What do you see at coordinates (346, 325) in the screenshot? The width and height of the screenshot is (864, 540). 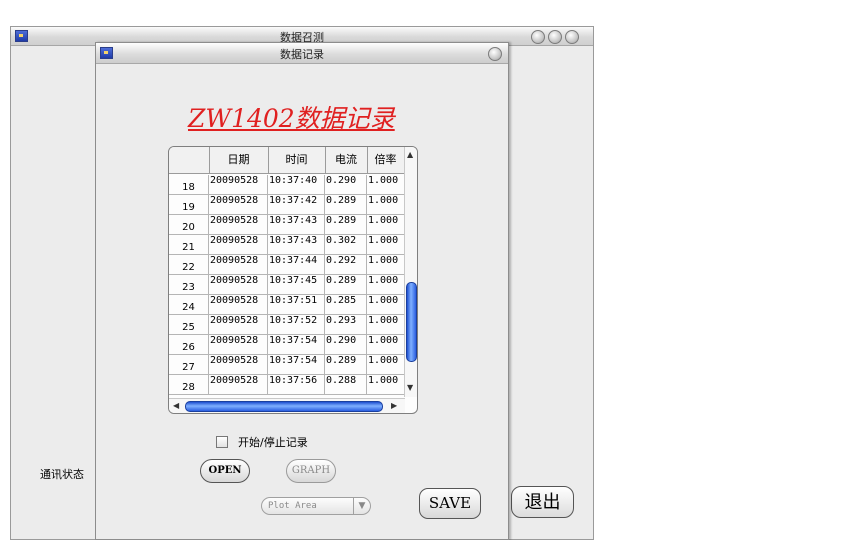 I see `current-cell: 0.293` at bounding box center [346, 325].